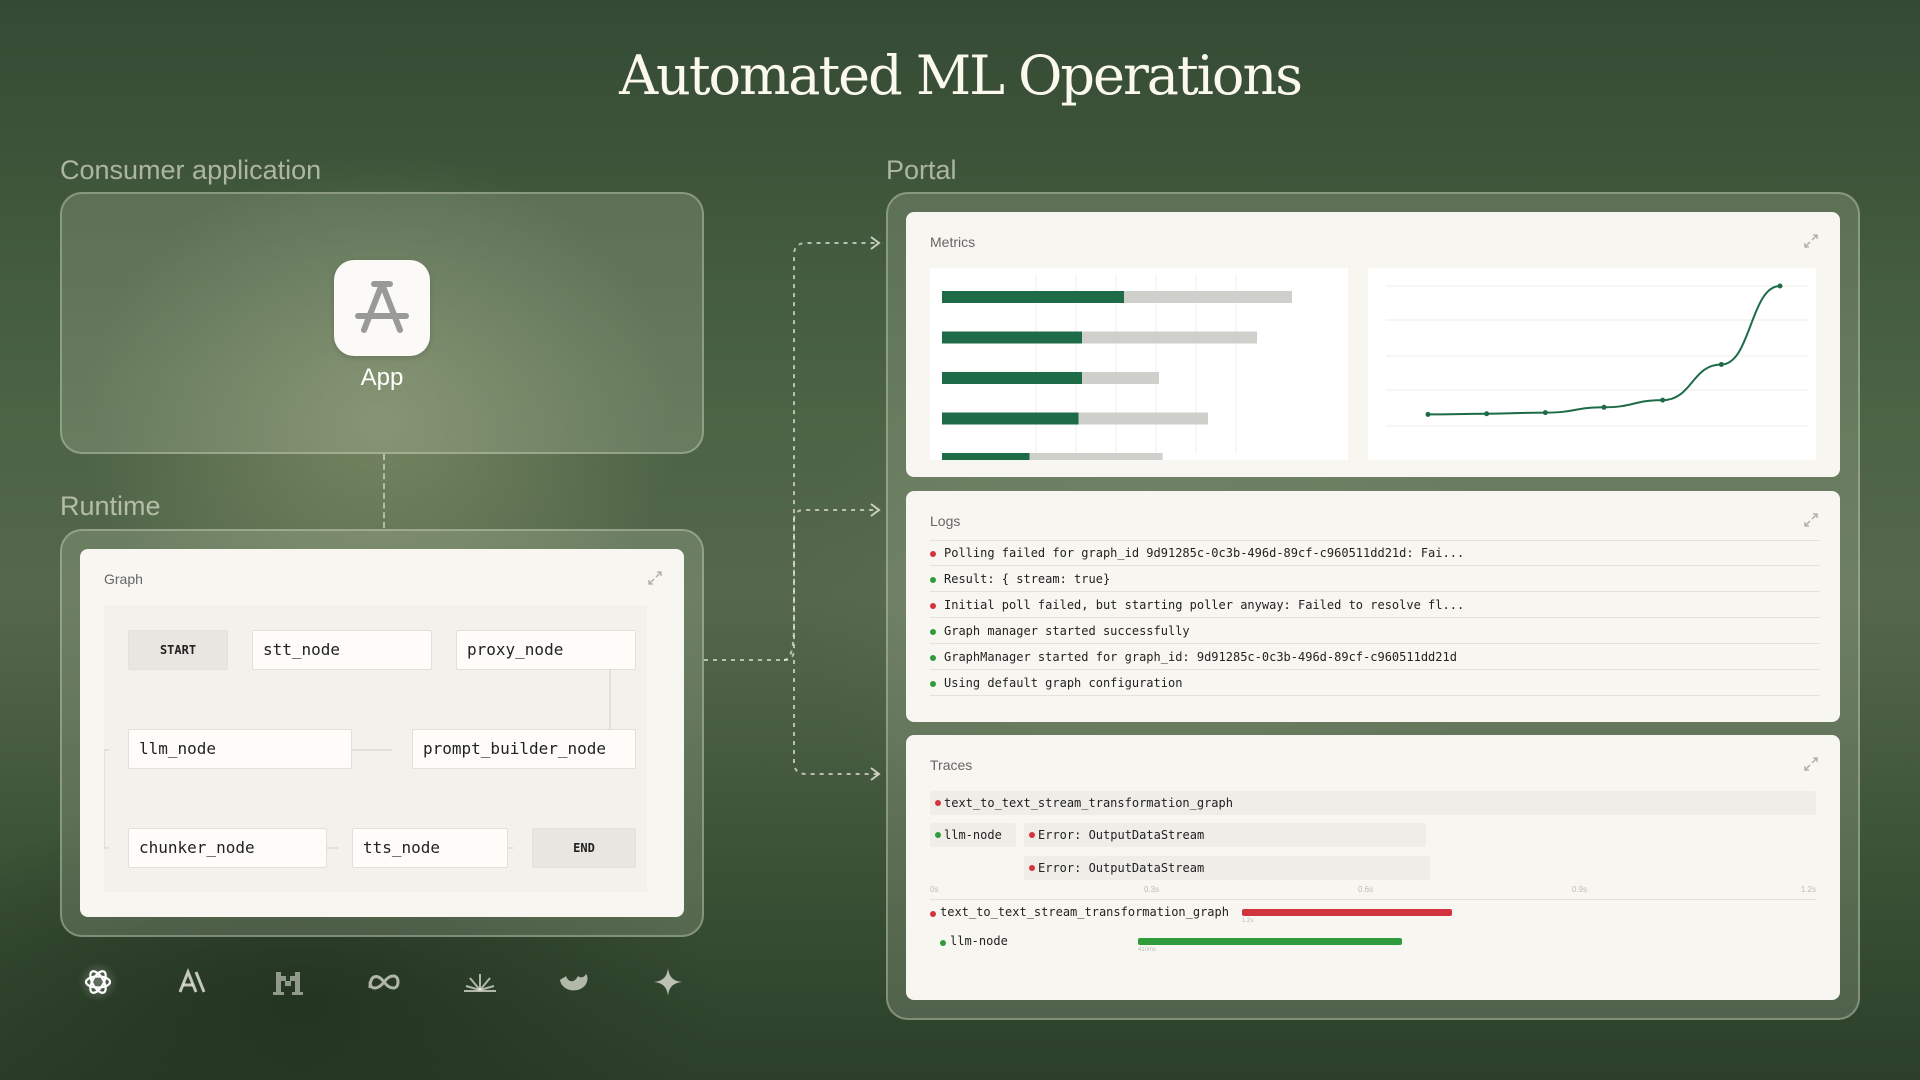  I want to click on anthropic-icon, so click(194, 982).